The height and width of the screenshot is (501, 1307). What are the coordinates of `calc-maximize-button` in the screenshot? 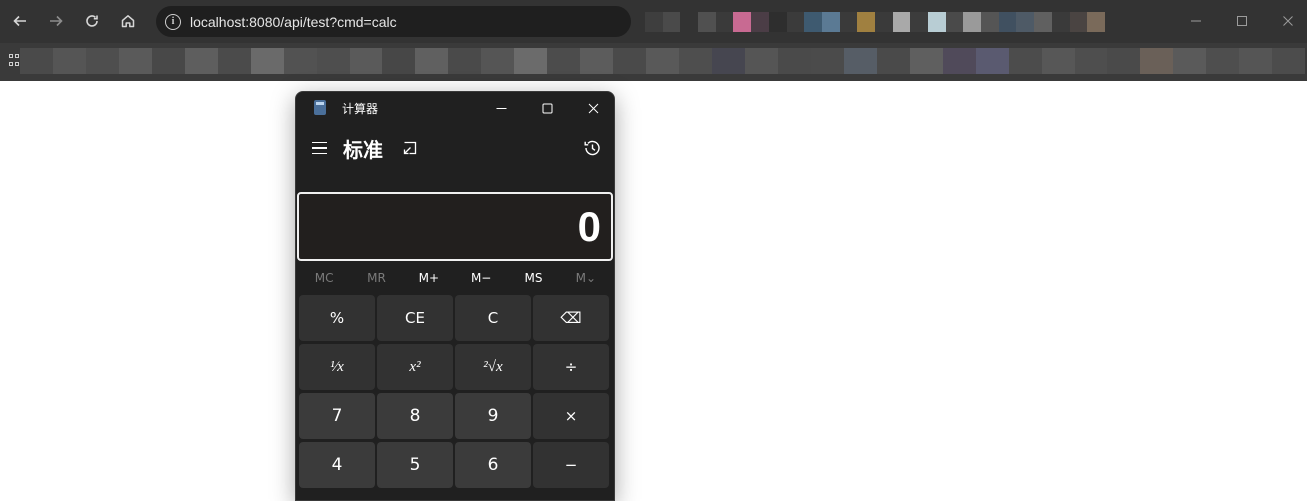 It's located at (547, 108).